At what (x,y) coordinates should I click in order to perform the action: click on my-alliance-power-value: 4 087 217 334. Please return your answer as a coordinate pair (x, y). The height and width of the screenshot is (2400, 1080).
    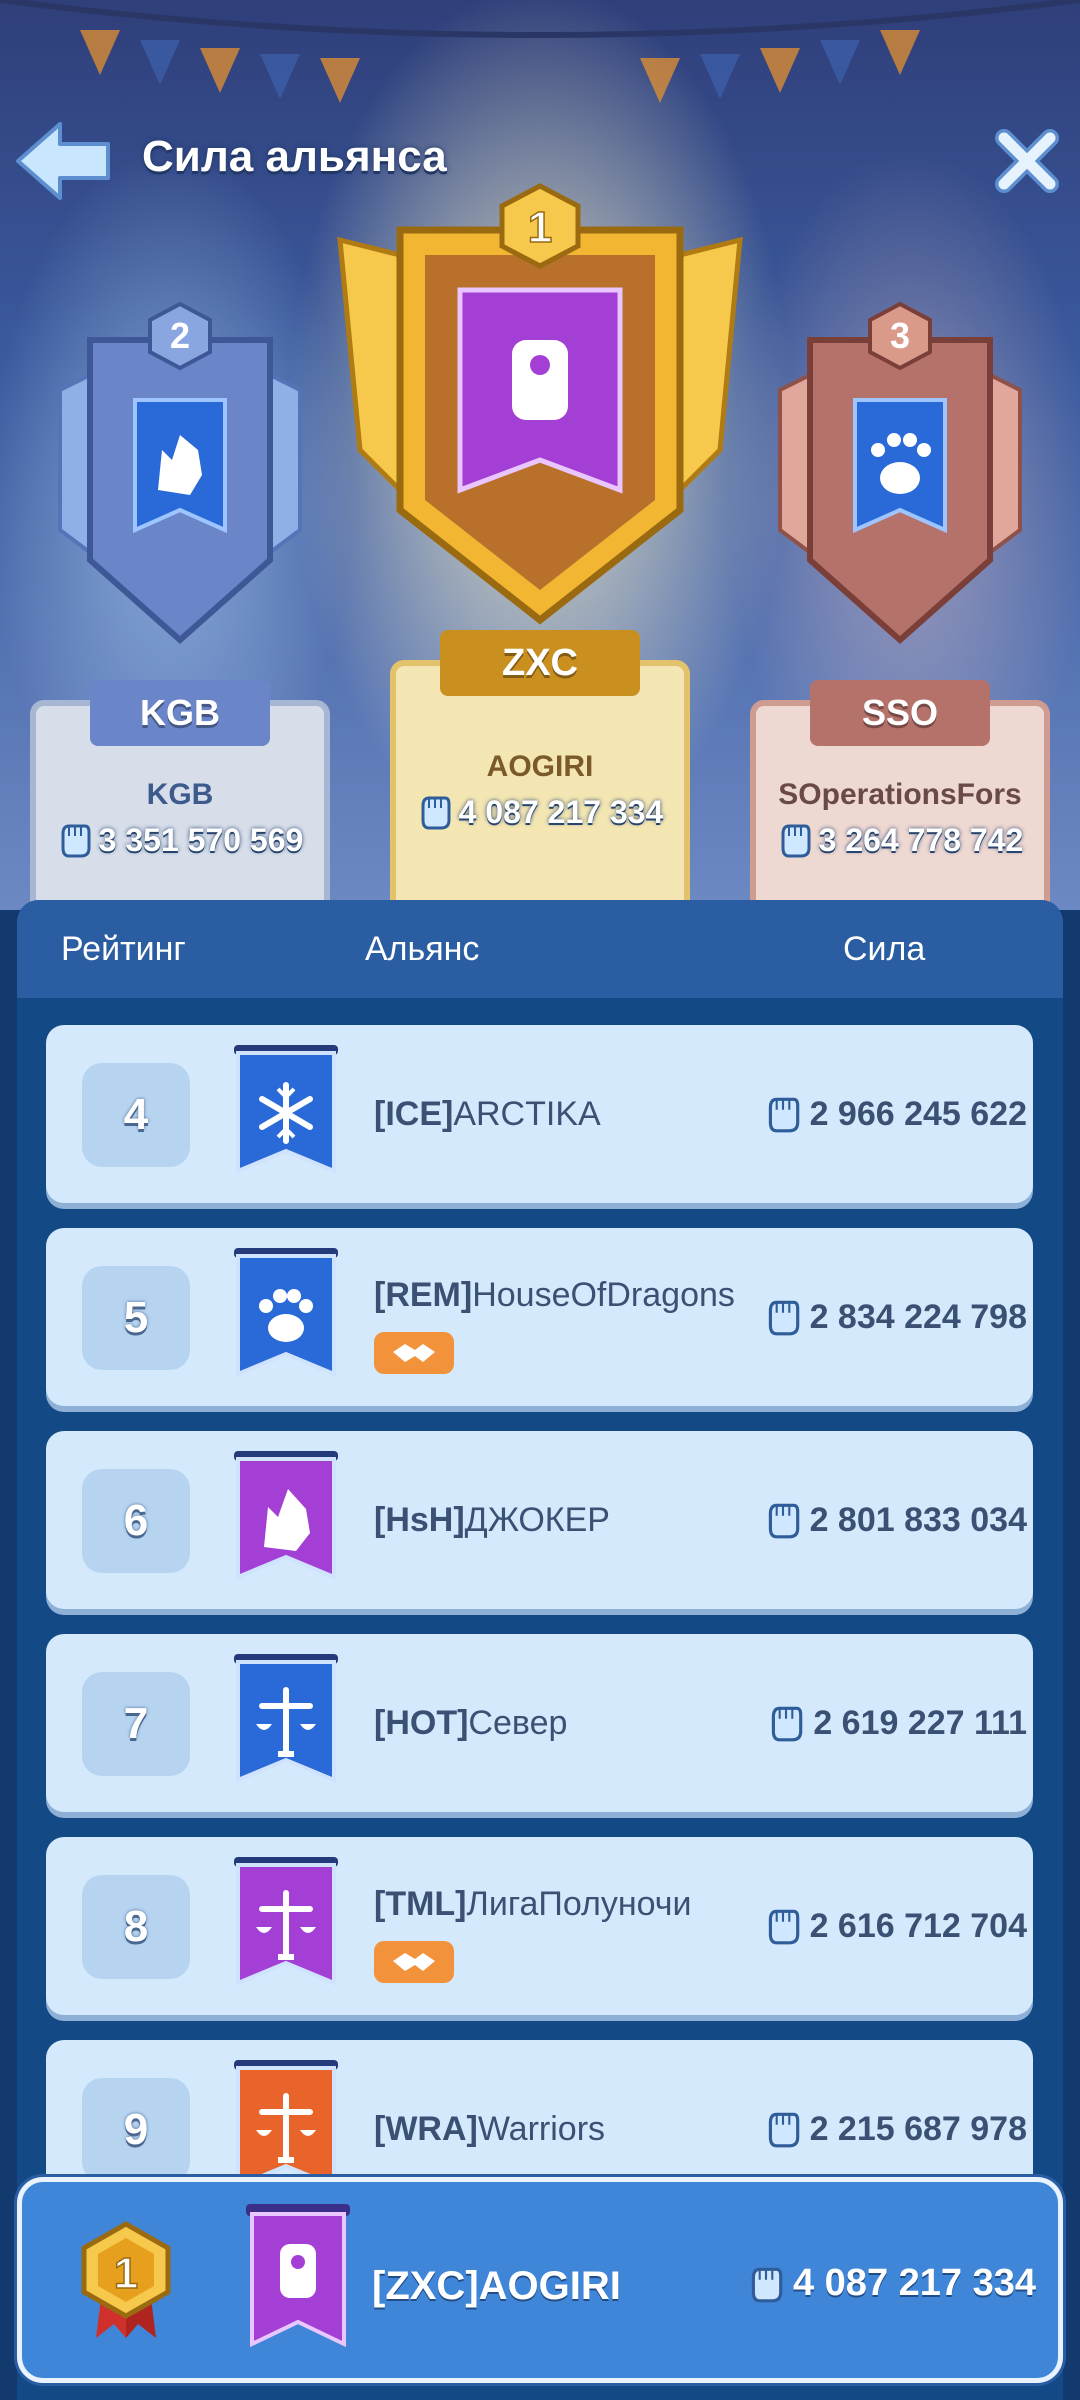
    Looking at the image, I should click on (914, 2283).